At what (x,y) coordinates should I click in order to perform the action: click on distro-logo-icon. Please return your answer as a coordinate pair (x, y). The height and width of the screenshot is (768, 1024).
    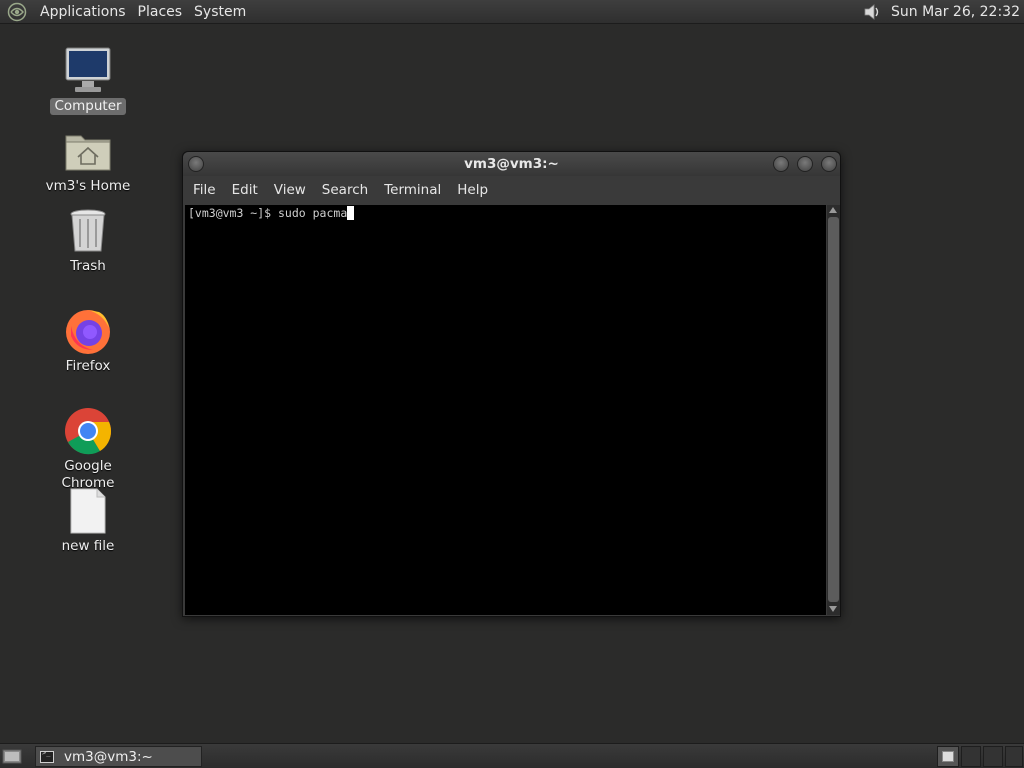
    Looking at the image, I should click on (17, 12).